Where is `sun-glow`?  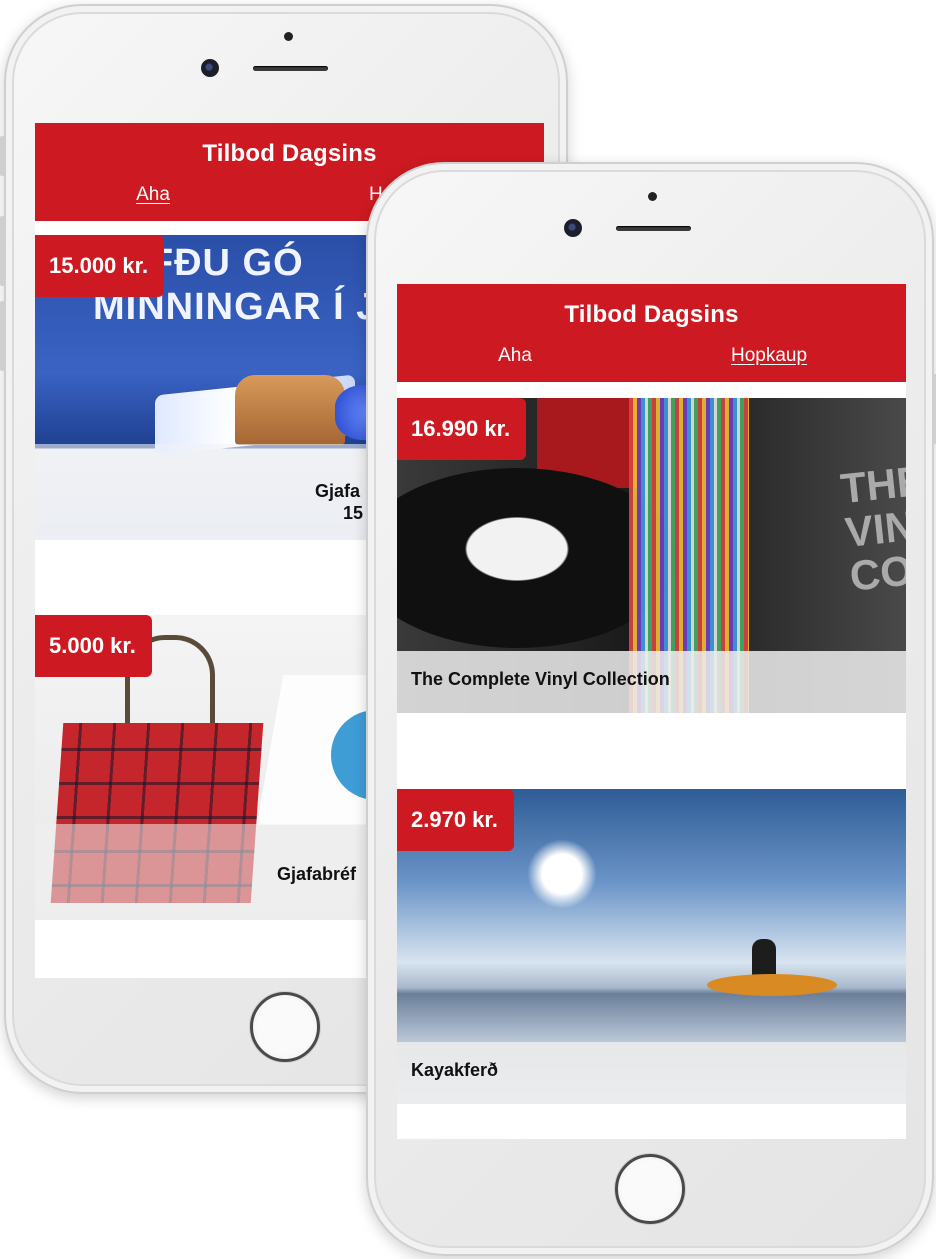 sun-glow is located at coordinates (562, 874).